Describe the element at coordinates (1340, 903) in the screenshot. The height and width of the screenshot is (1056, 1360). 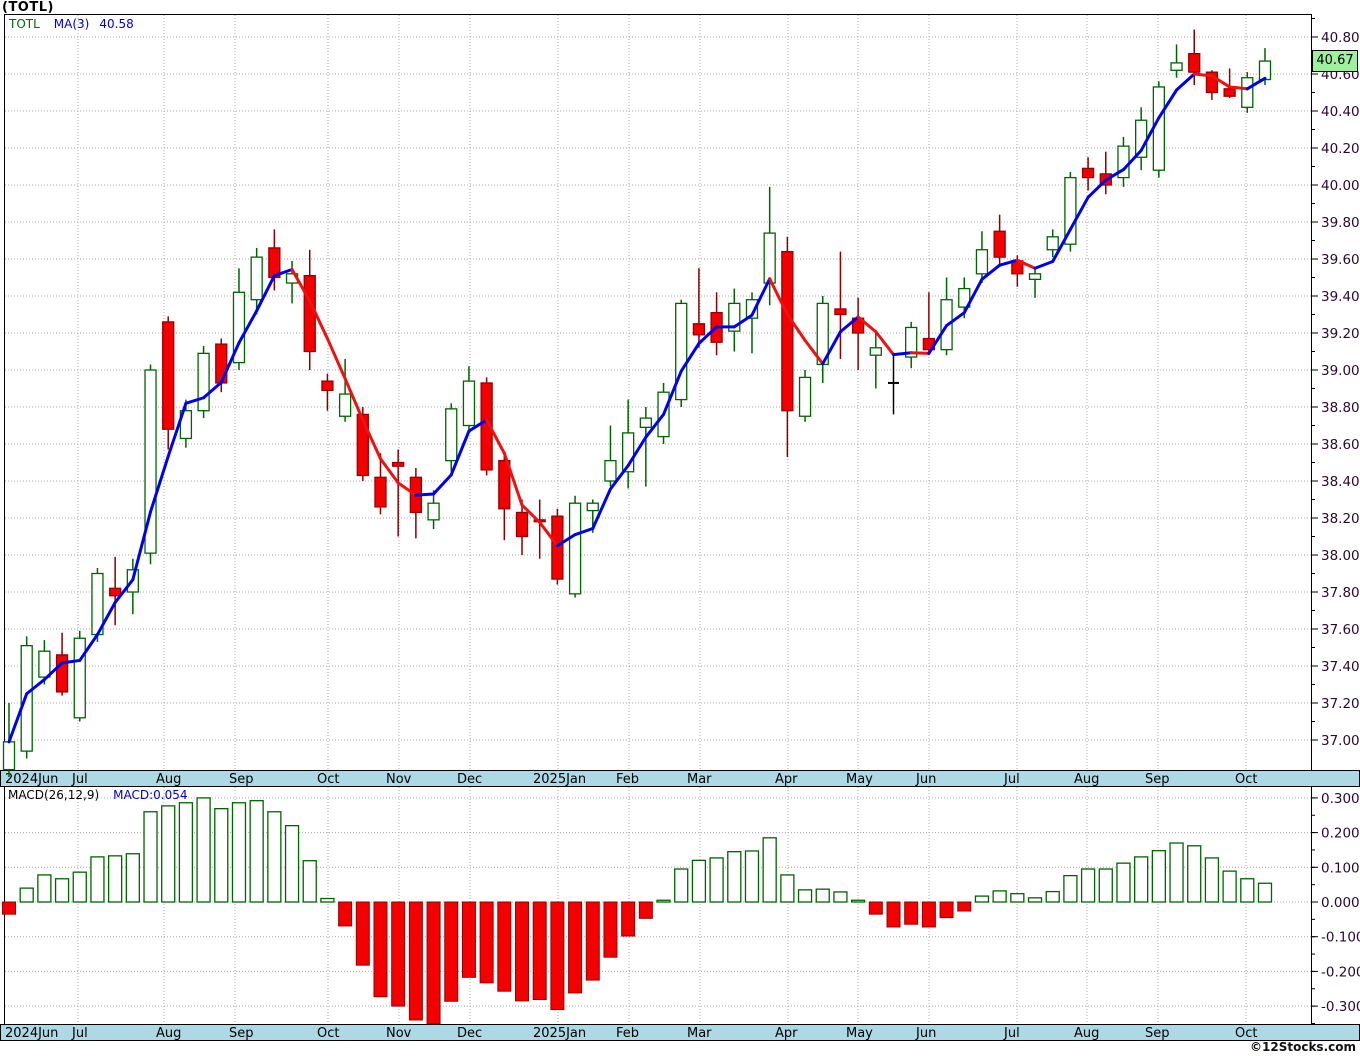
I see `svg-text: 0.000` at that location.